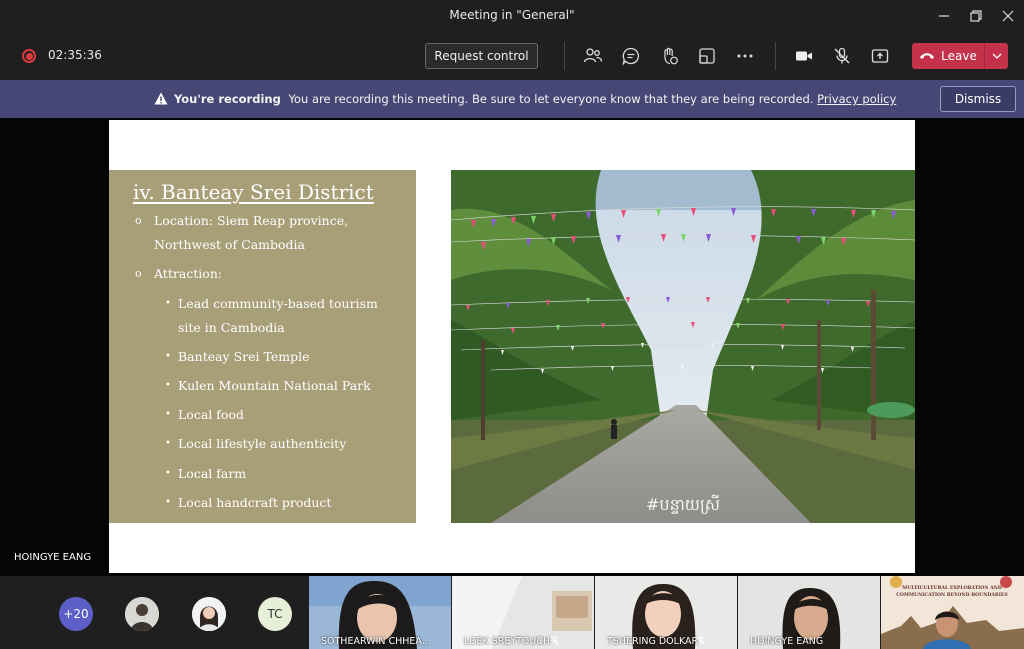 The width and height of the screenshot is (1024, 649). I want to click on background-banner-line2: COMMUNICATION BEYOND BOUNDARIES, so click(952, 595).